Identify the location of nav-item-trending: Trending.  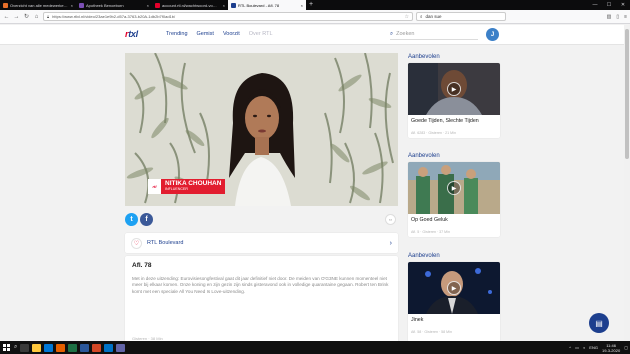
(177, 34).